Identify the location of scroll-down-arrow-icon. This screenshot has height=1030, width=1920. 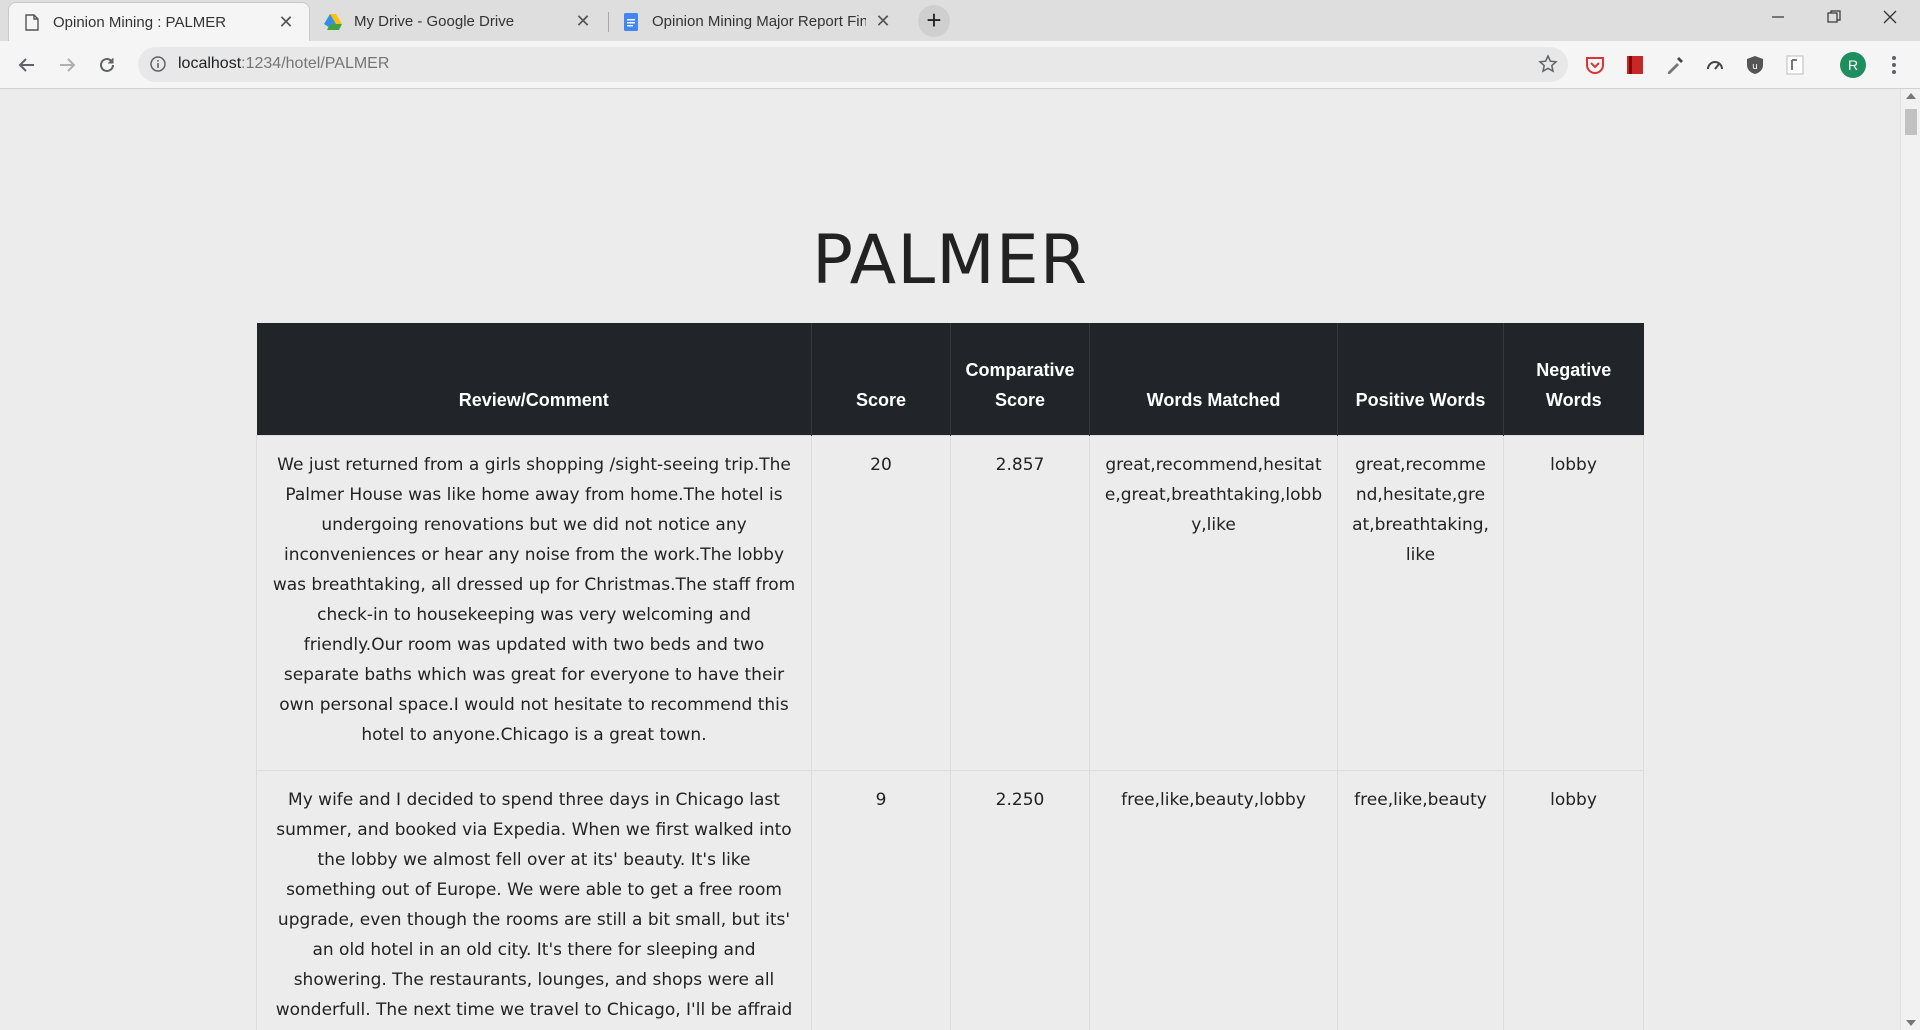
(1911, 1023).